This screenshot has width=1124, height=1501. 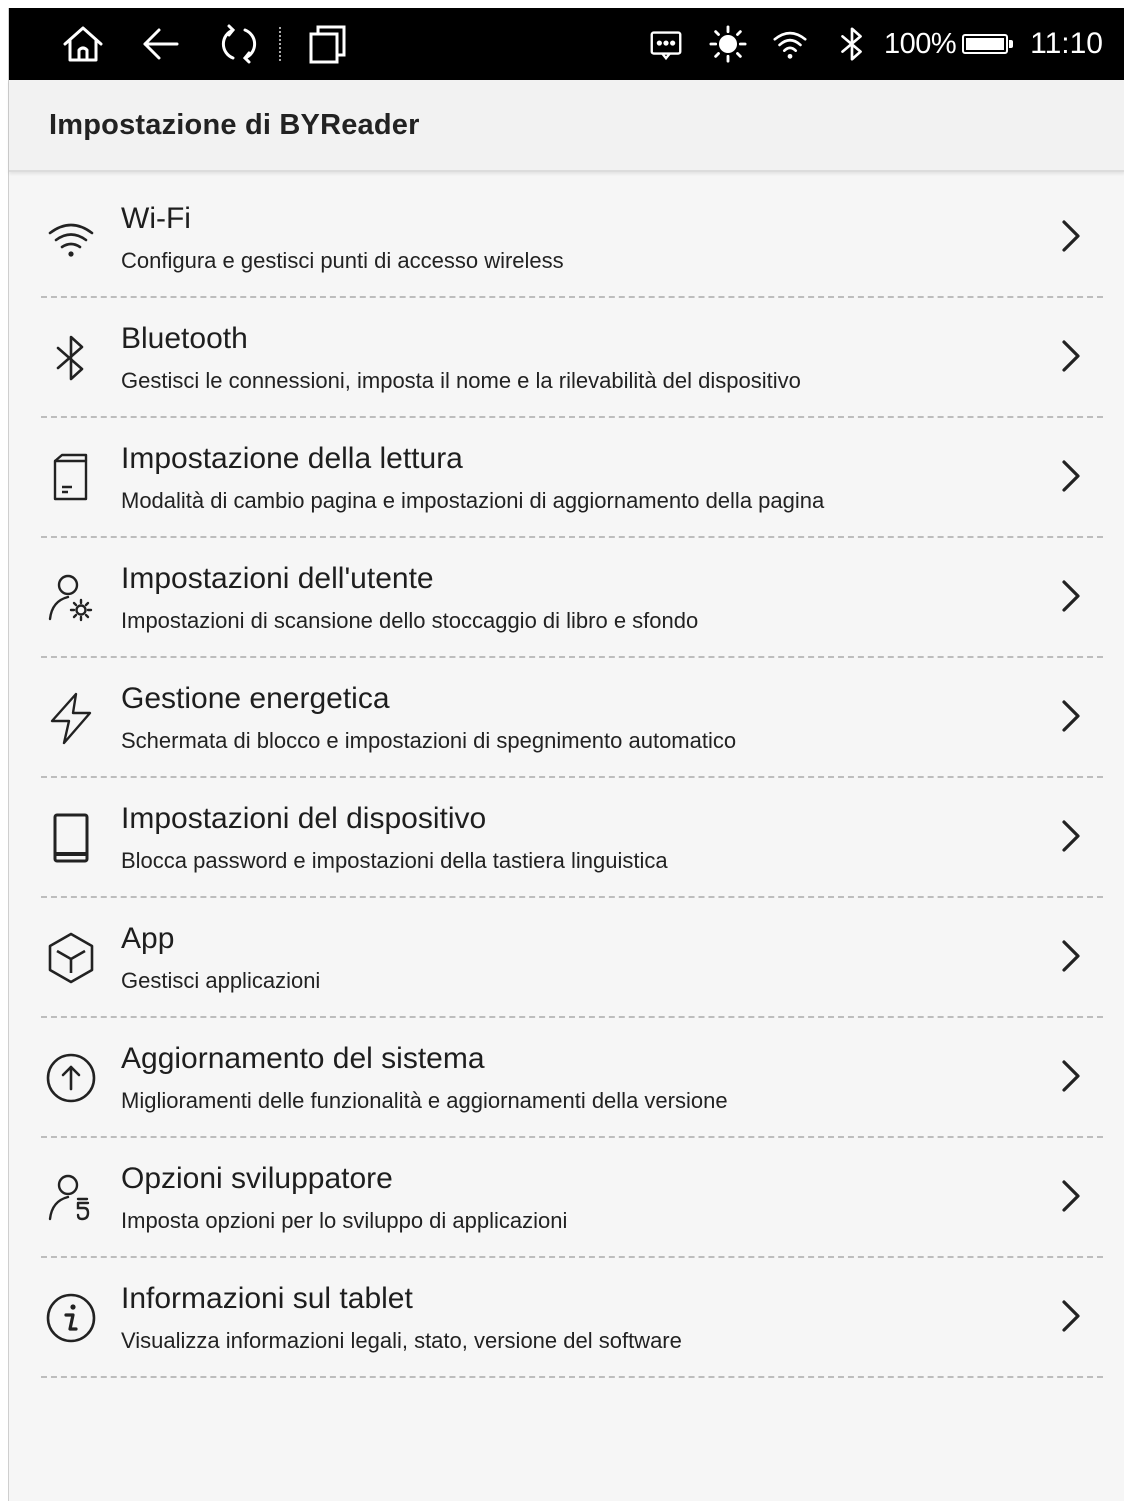 What do you see at coordinates (148, 938) in the screenshot?
I see `setting-title: App` at bounding box center [148, 938].